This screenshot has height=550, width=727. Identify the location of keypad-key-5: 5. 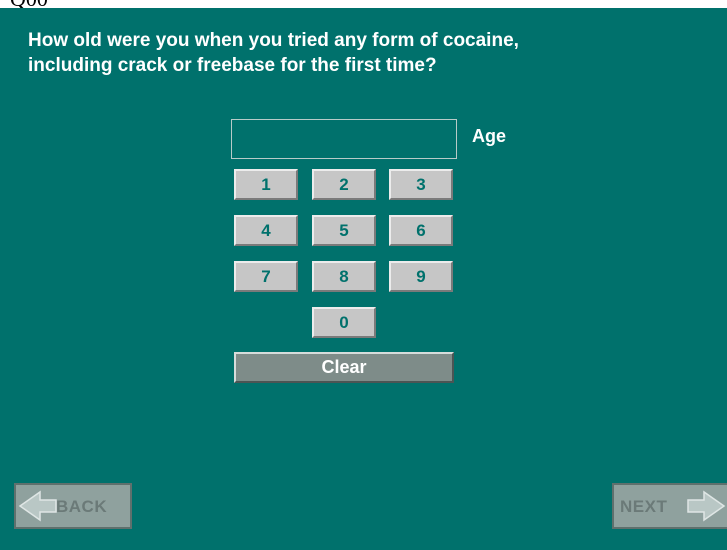
(344, 230).